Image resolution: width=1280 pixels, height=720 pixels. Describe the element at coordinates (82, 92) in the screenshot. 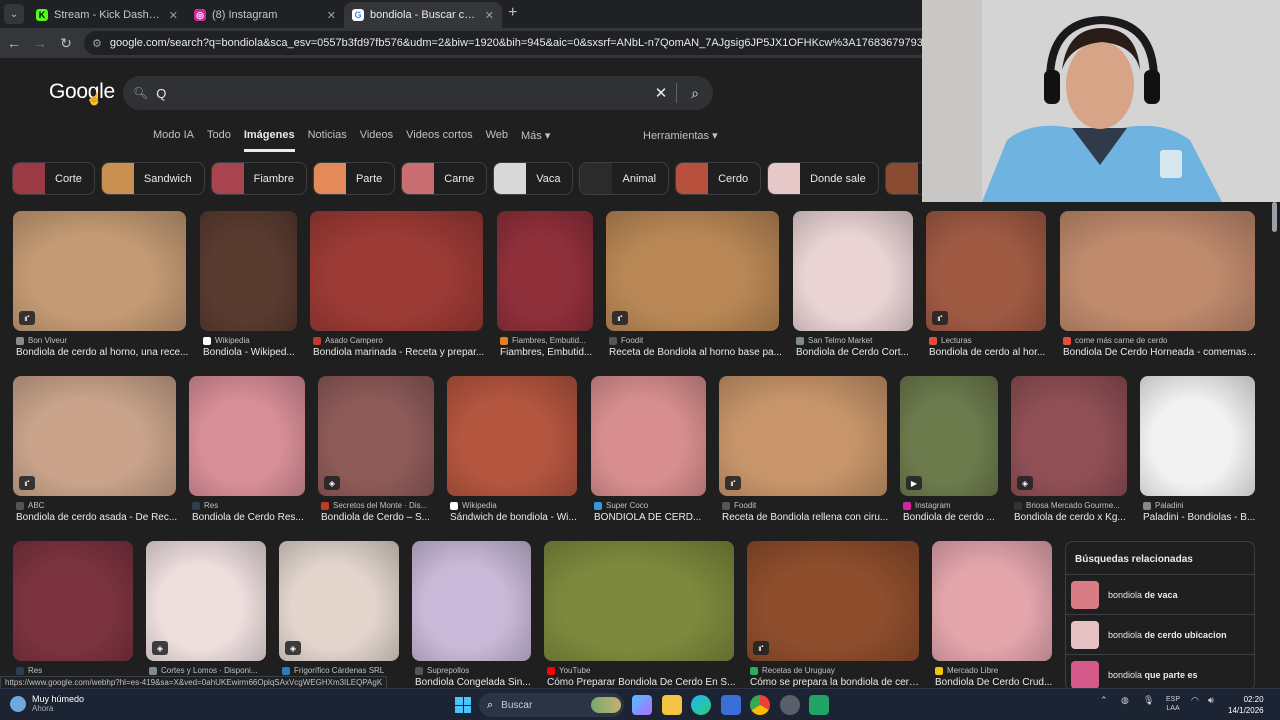

I see `google-logo: Google` at that location.